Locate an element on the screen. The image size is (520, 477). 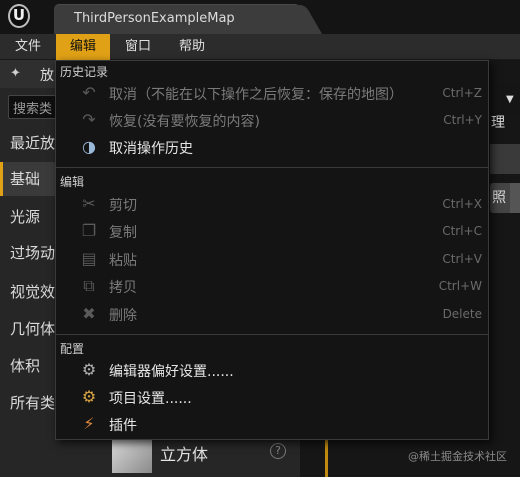
menu-item-delete: ✖ 删除 Delete is located at coordinates (281, 315).